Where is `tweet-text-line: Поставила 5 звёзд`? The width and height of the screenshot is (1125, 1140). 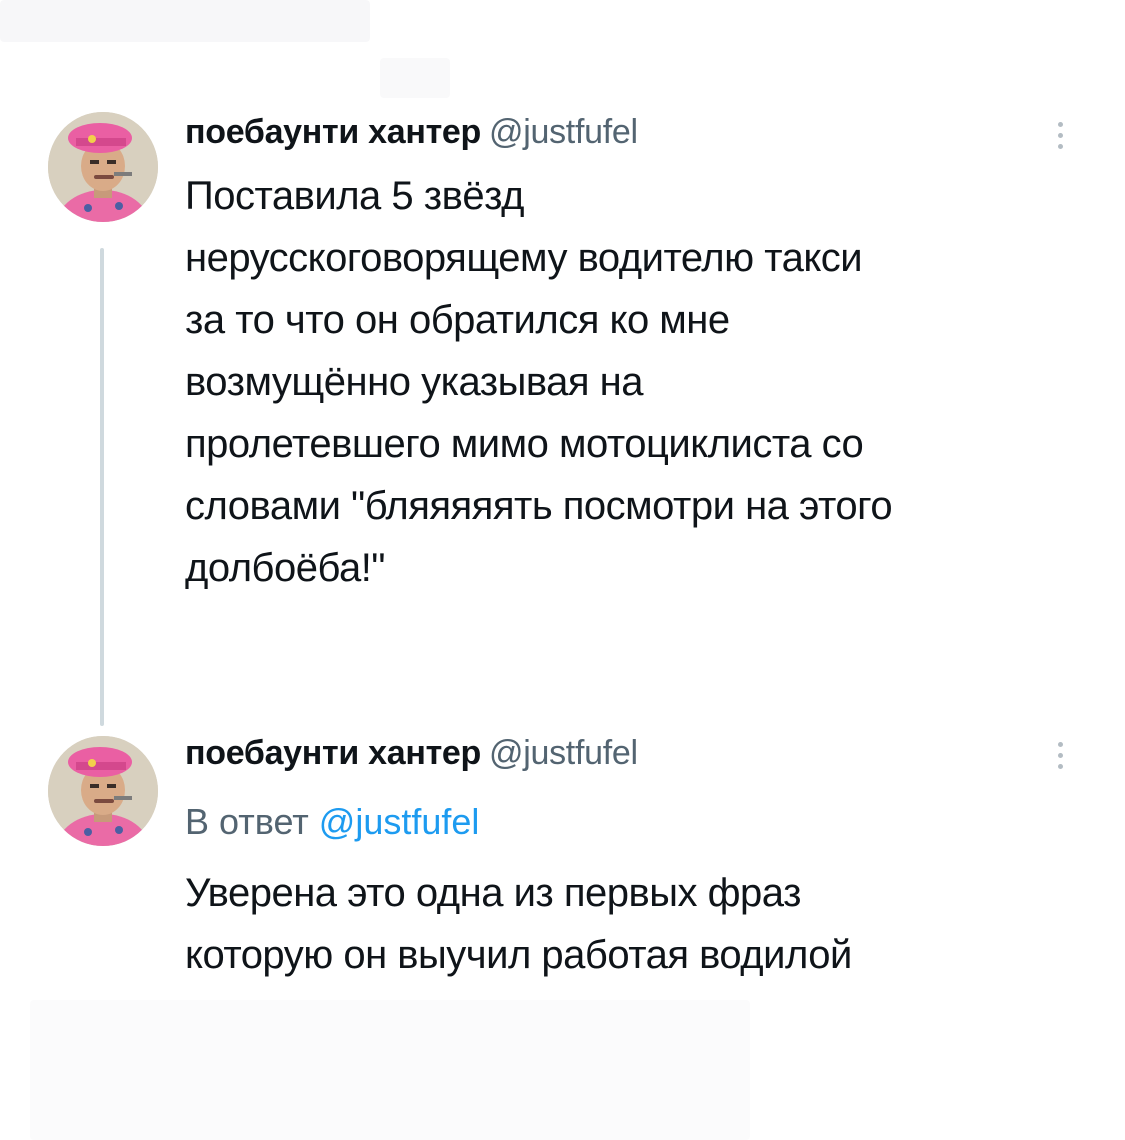
tweet-text-line: Поставила 5 звёзд is located at coordinates (354, 196).